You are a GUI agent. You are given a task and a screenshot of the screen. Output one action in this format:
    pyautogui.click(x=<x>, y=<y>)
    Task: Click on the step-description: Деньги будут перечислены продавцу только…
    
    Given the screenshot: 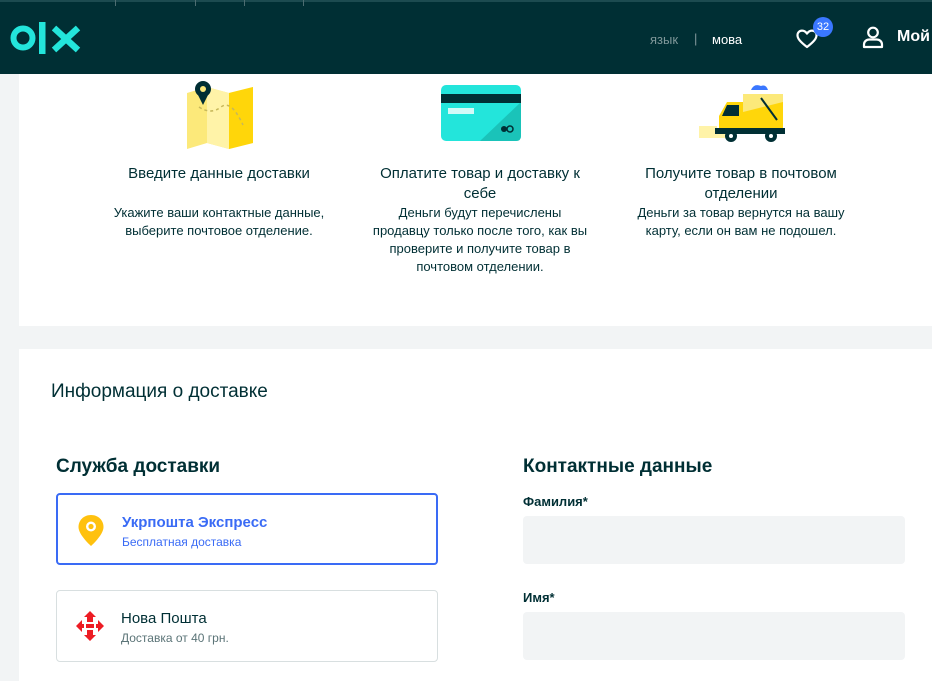 What is the action you would take?
    pyautogui.click(x=480, y=239)
    